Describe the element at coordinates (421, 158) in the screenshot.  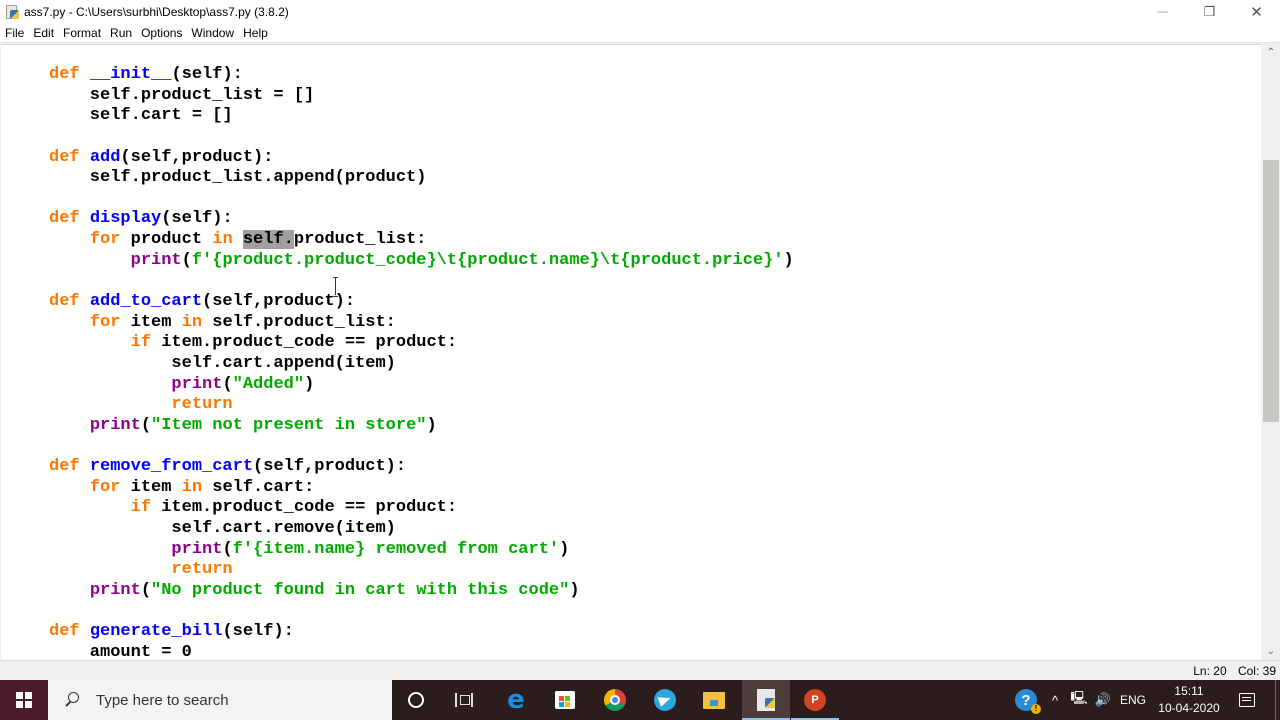
I see `code-line: def add(self,product):` at that location.